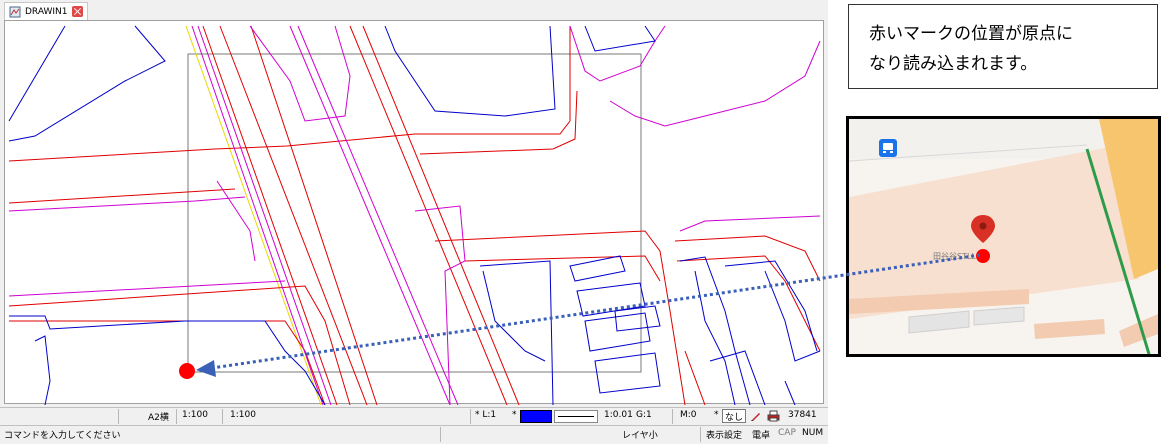  What do you see at coordinates (953, 64) in the screenshot?
I see `callout-line-2: なり読み込まれます。` at bounding box center [953, 64].